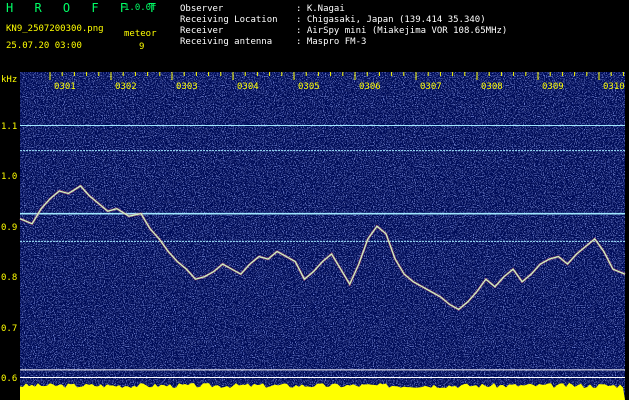 The width and height of the screenshot is (629, 400). What do you see at coordinates (9, 127) in the screenshot?
I see `y-tick-label: 1.1` at bounding box center [9, 127].